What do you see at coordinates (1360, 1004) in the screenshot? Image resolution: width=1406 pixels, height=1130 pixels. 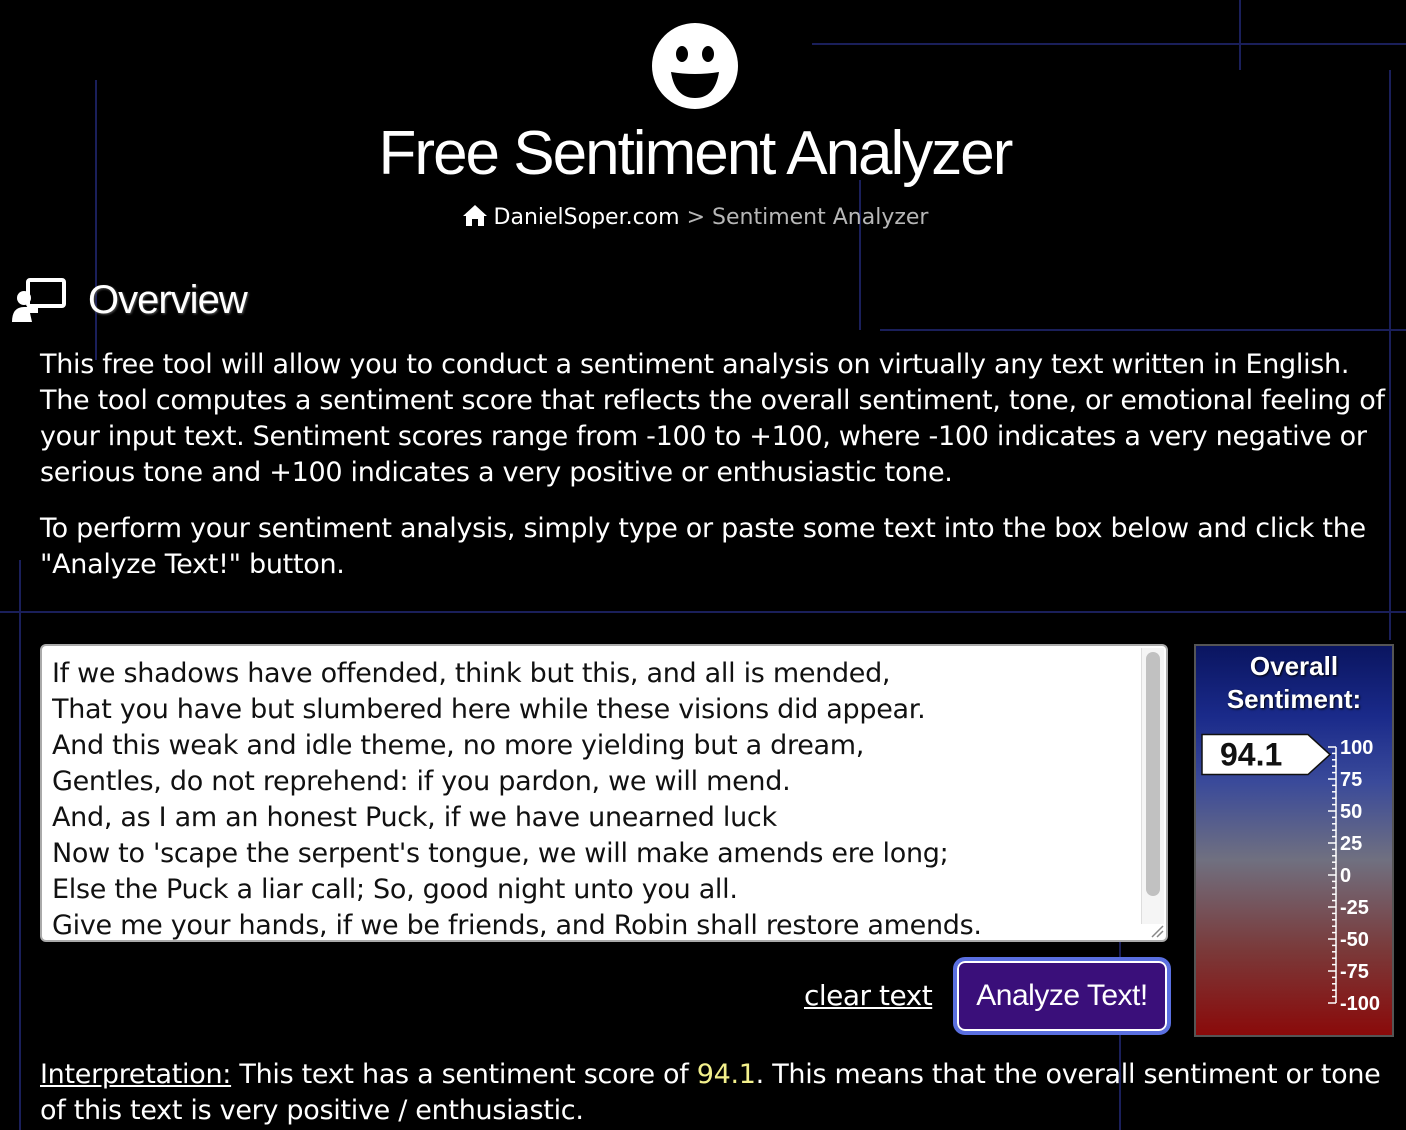 I see `gauge-tick-label: -100` at bounding box center [1360, 1004].